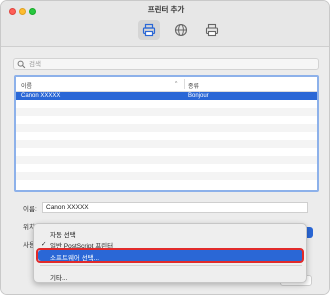  What do you see at coordinates (41, 96) in the screenshot?
I see `printer-name-cell: Canon XXXXX` at bounding box center [41, 96].